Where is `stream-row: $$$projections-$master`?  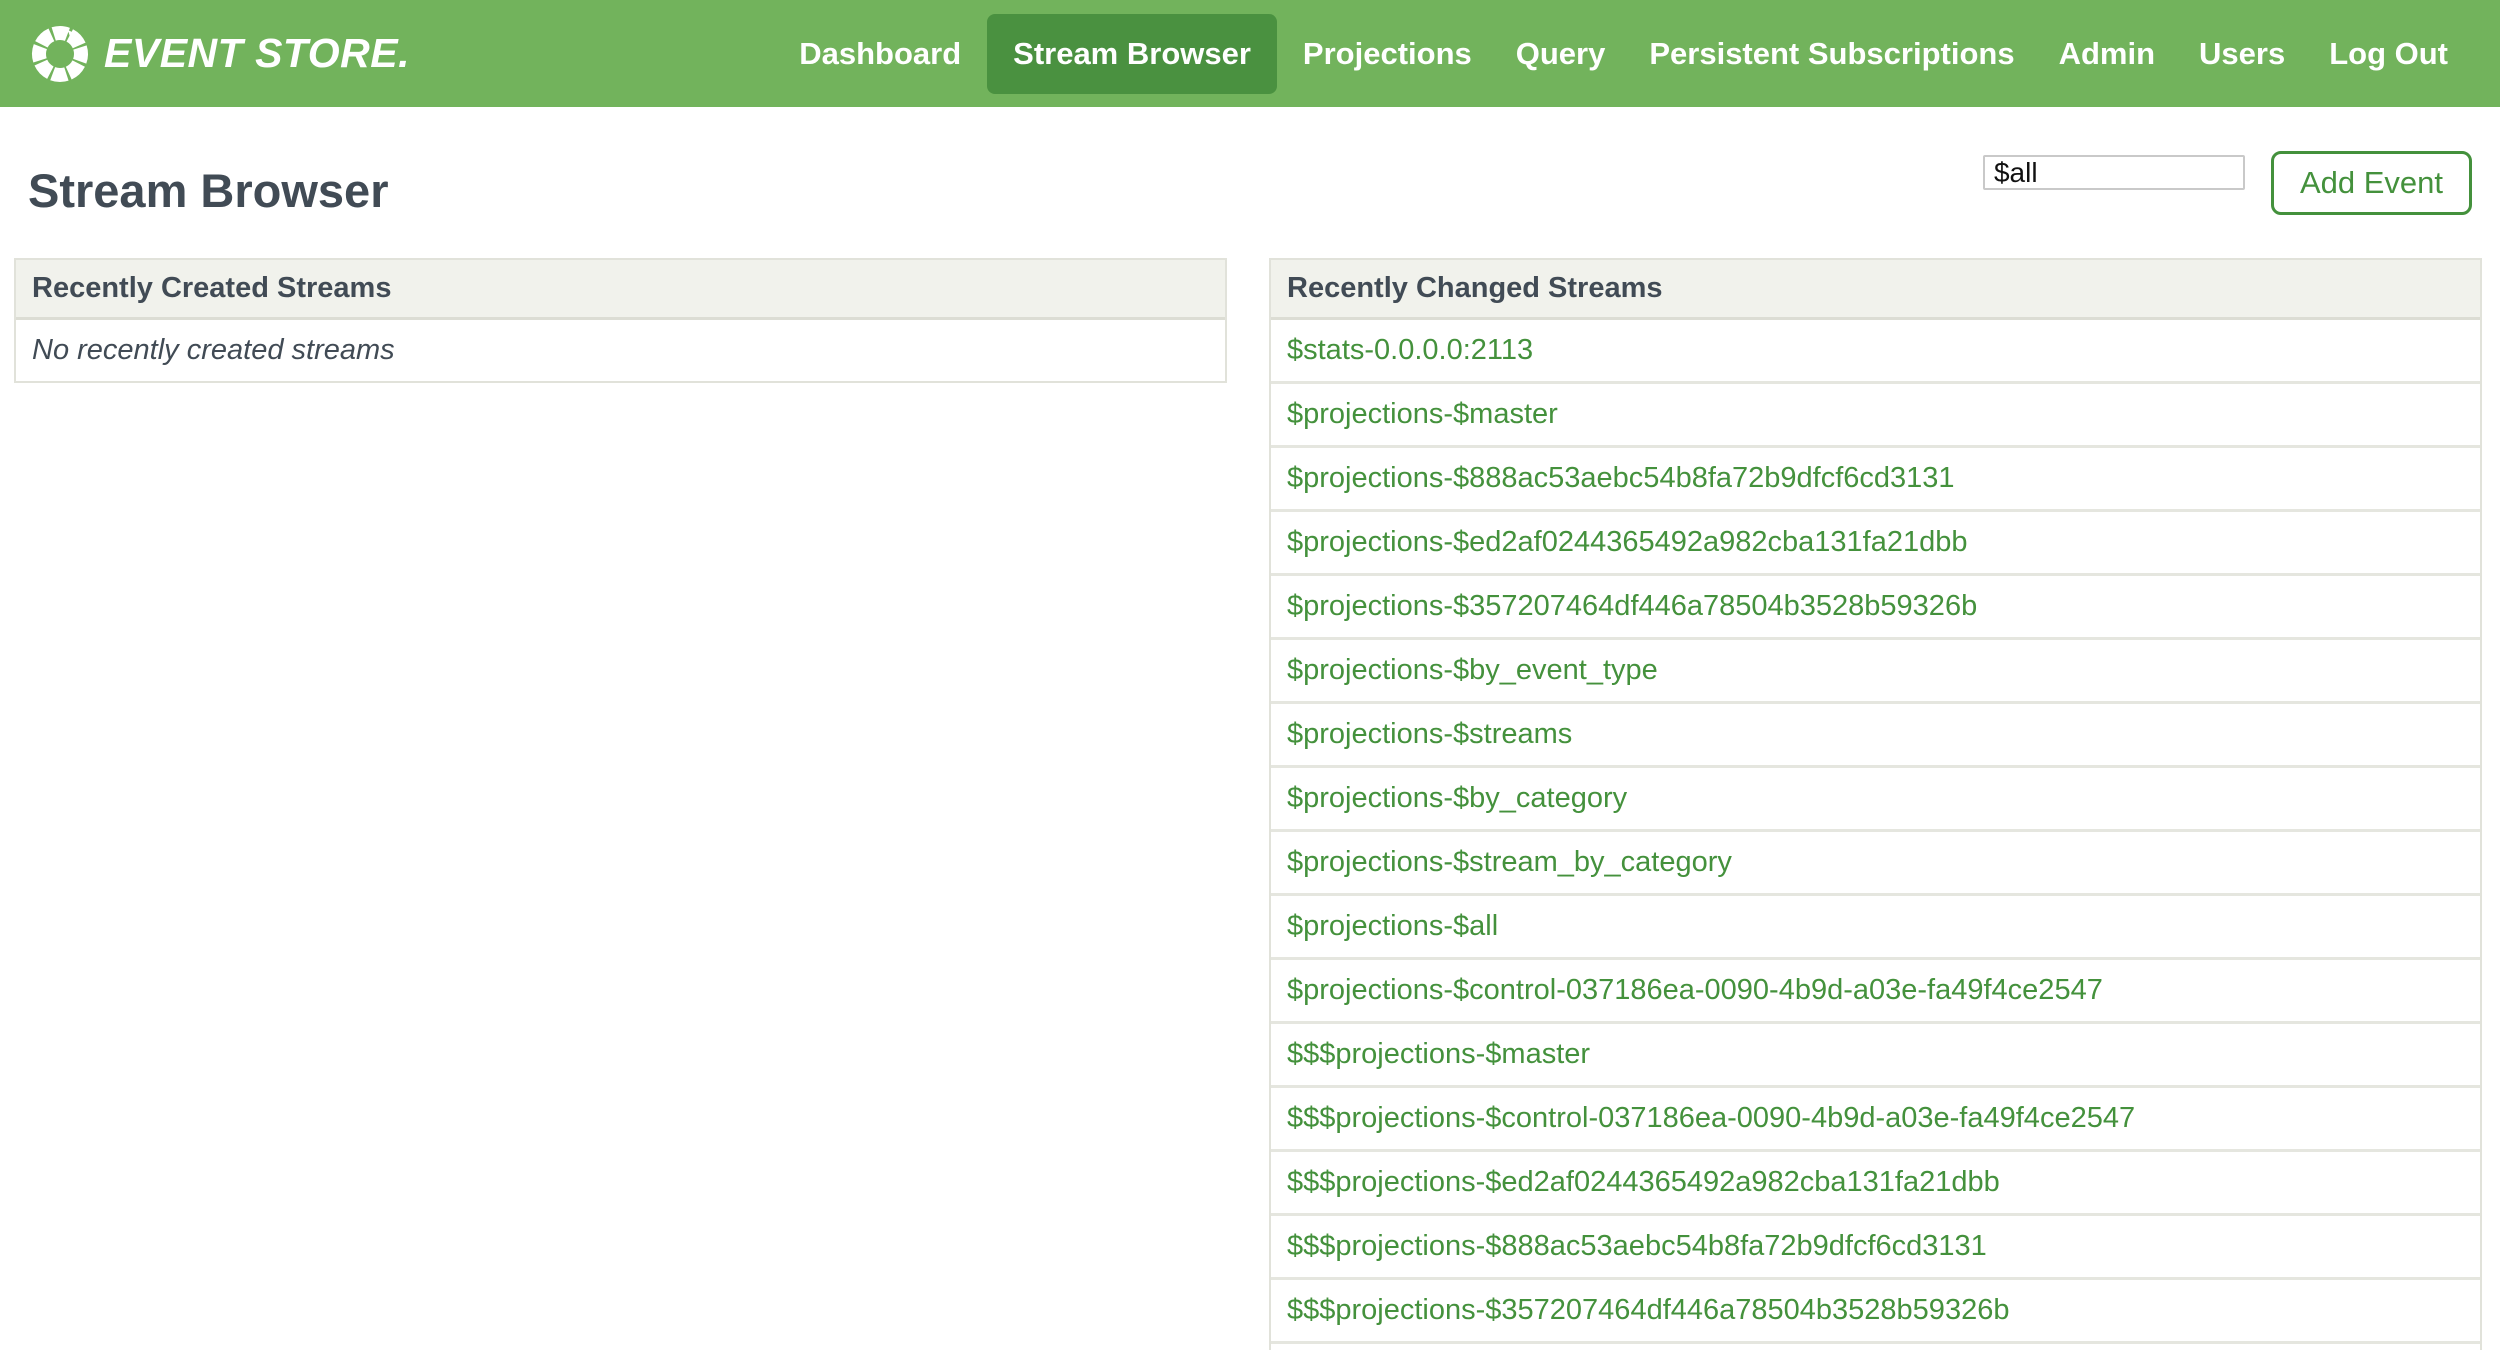
stream-row: $$$projections-$master is located at coordinates (1875, 1056).